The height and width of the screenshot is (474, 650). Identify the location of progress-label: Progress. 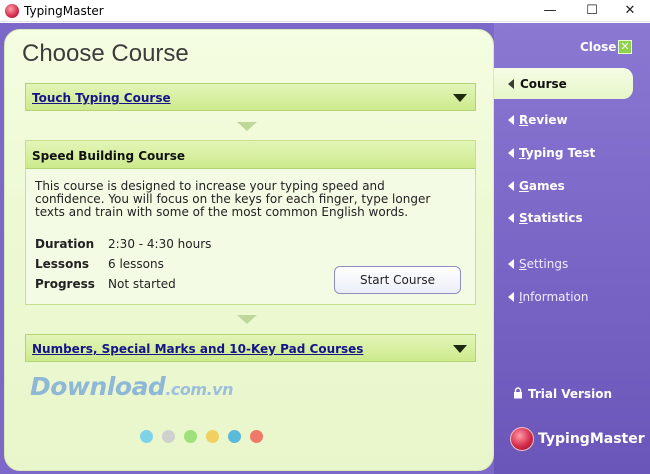
(65, 284).